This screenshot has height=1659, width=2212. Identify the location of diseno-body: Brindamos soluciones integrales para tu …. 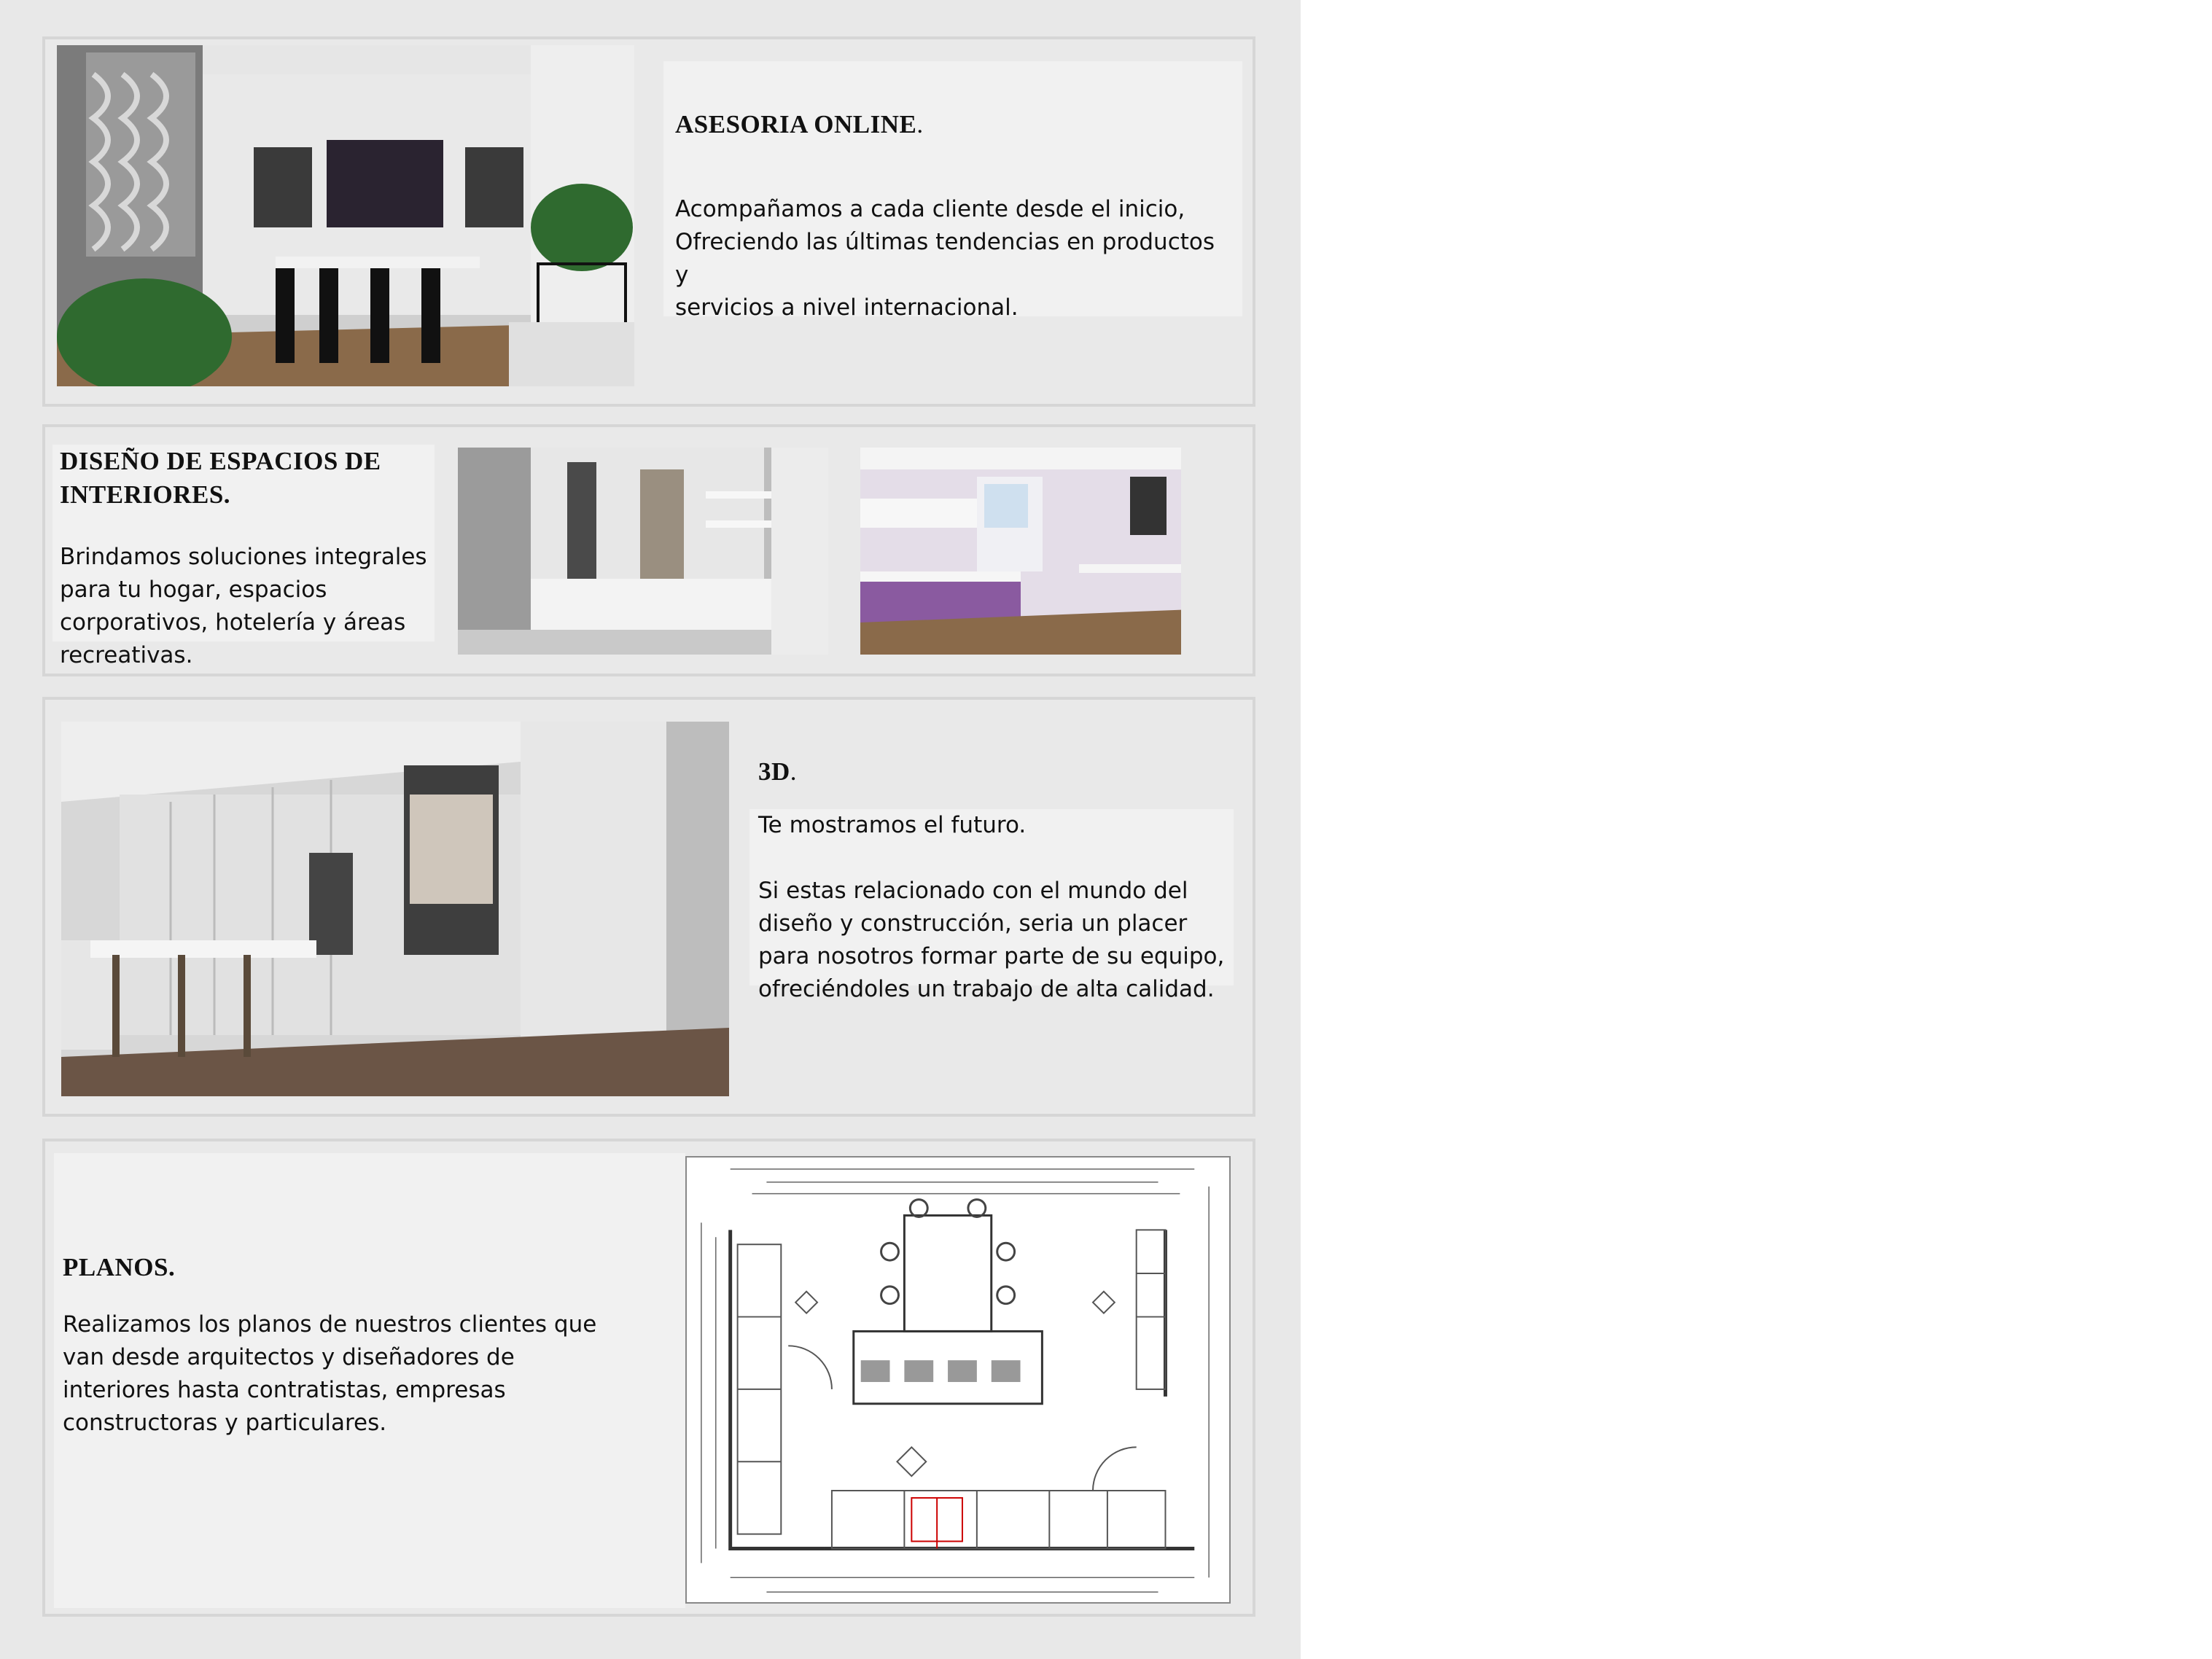
(243, 606).